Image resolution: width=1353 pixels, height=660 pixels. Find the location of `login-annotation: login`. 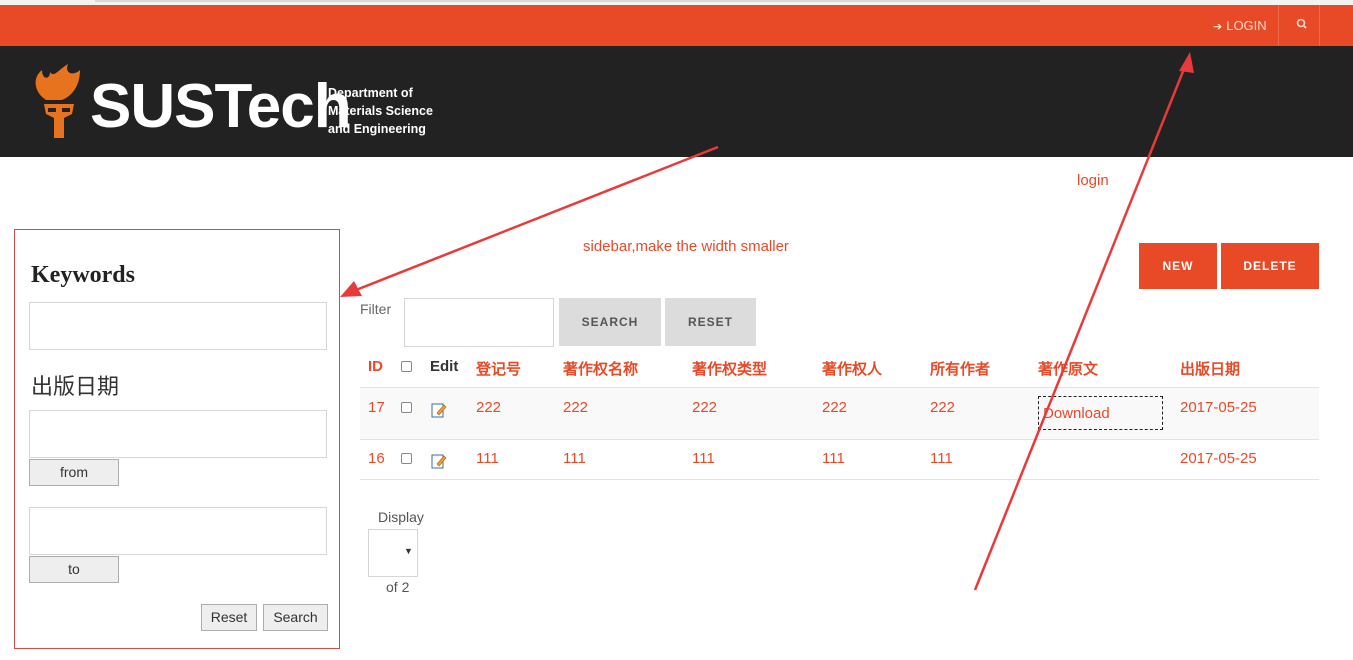

login-annotation: login is located at coordinates (1093, 180).